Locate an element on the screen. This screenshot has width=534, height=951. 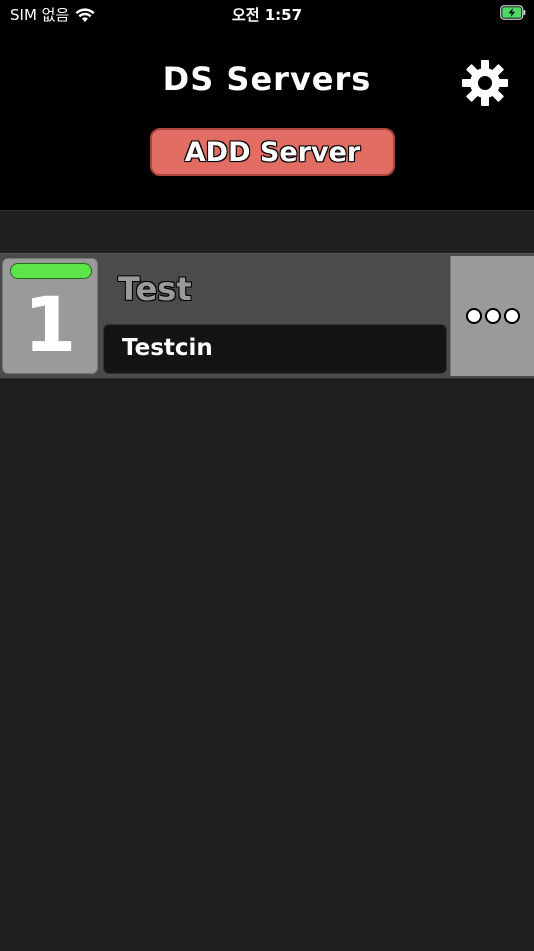
add-server-button: ADD Server is located at coordinates (272, 152).